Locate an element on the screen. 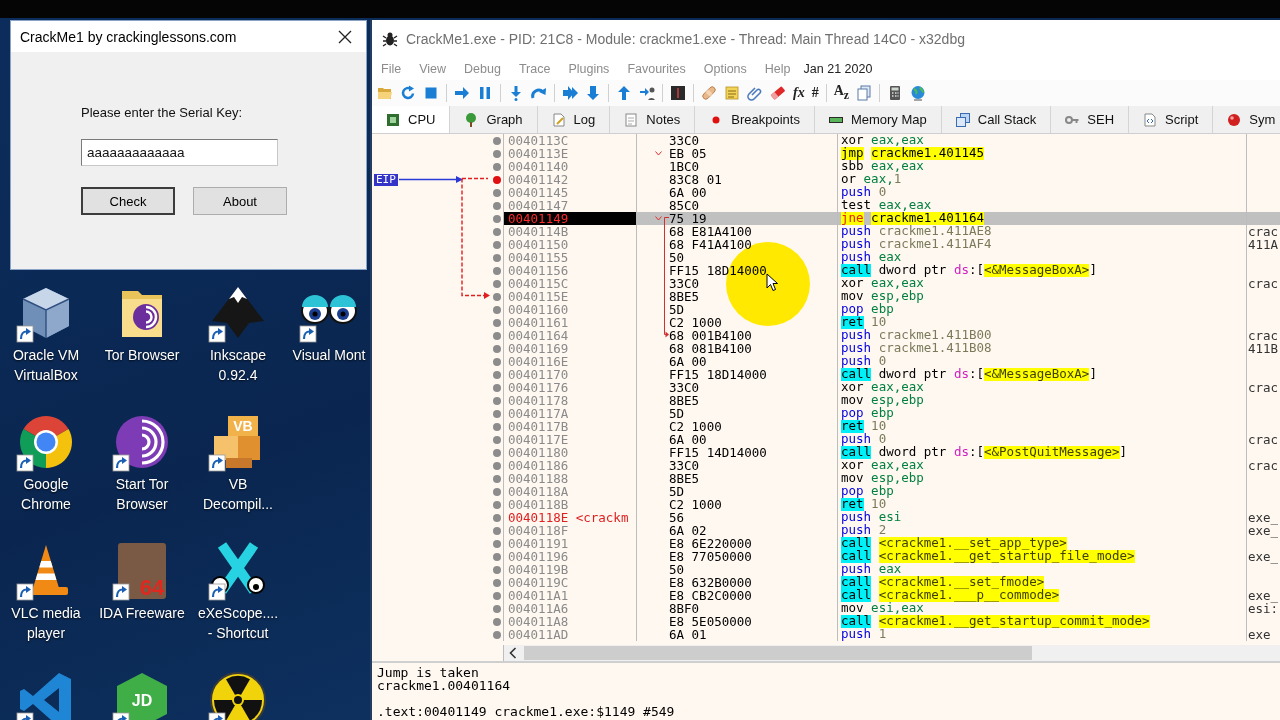  notes-icon is located at coordinates (732, 93).